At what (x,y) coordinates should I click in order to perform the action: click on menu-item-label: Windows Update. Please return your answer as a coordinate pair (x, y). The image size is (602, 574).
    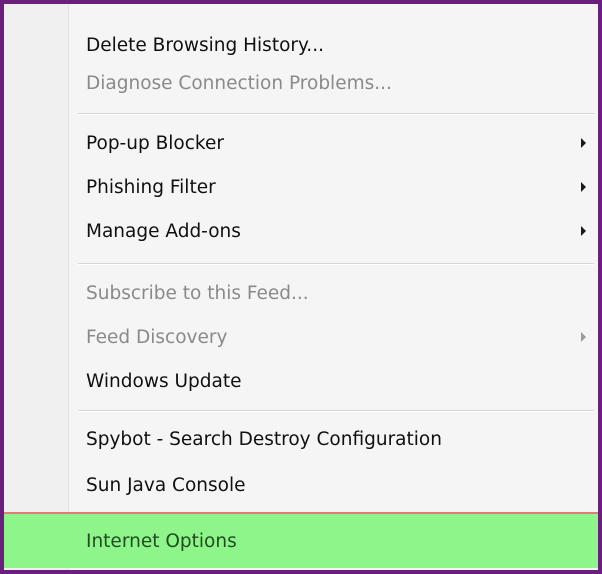
    Looking at the image, I should click on (164, 381).